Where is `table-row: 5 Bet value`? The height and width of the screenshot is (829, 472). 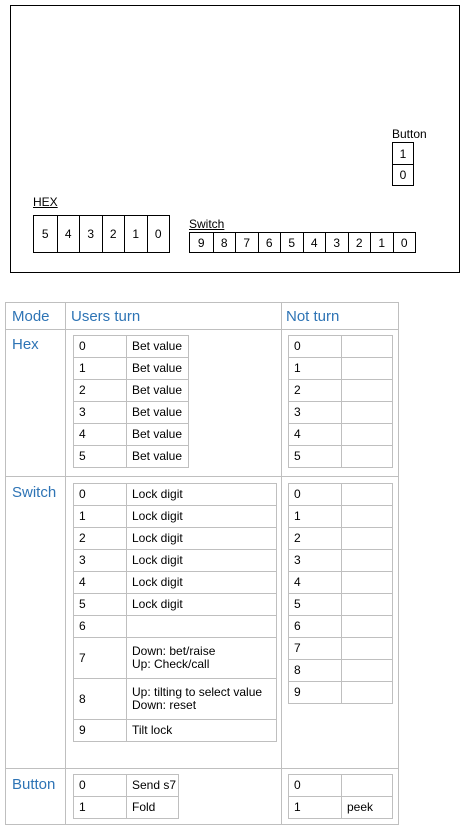 table-row: 5 Bet value is located at coordinates (131, 456).